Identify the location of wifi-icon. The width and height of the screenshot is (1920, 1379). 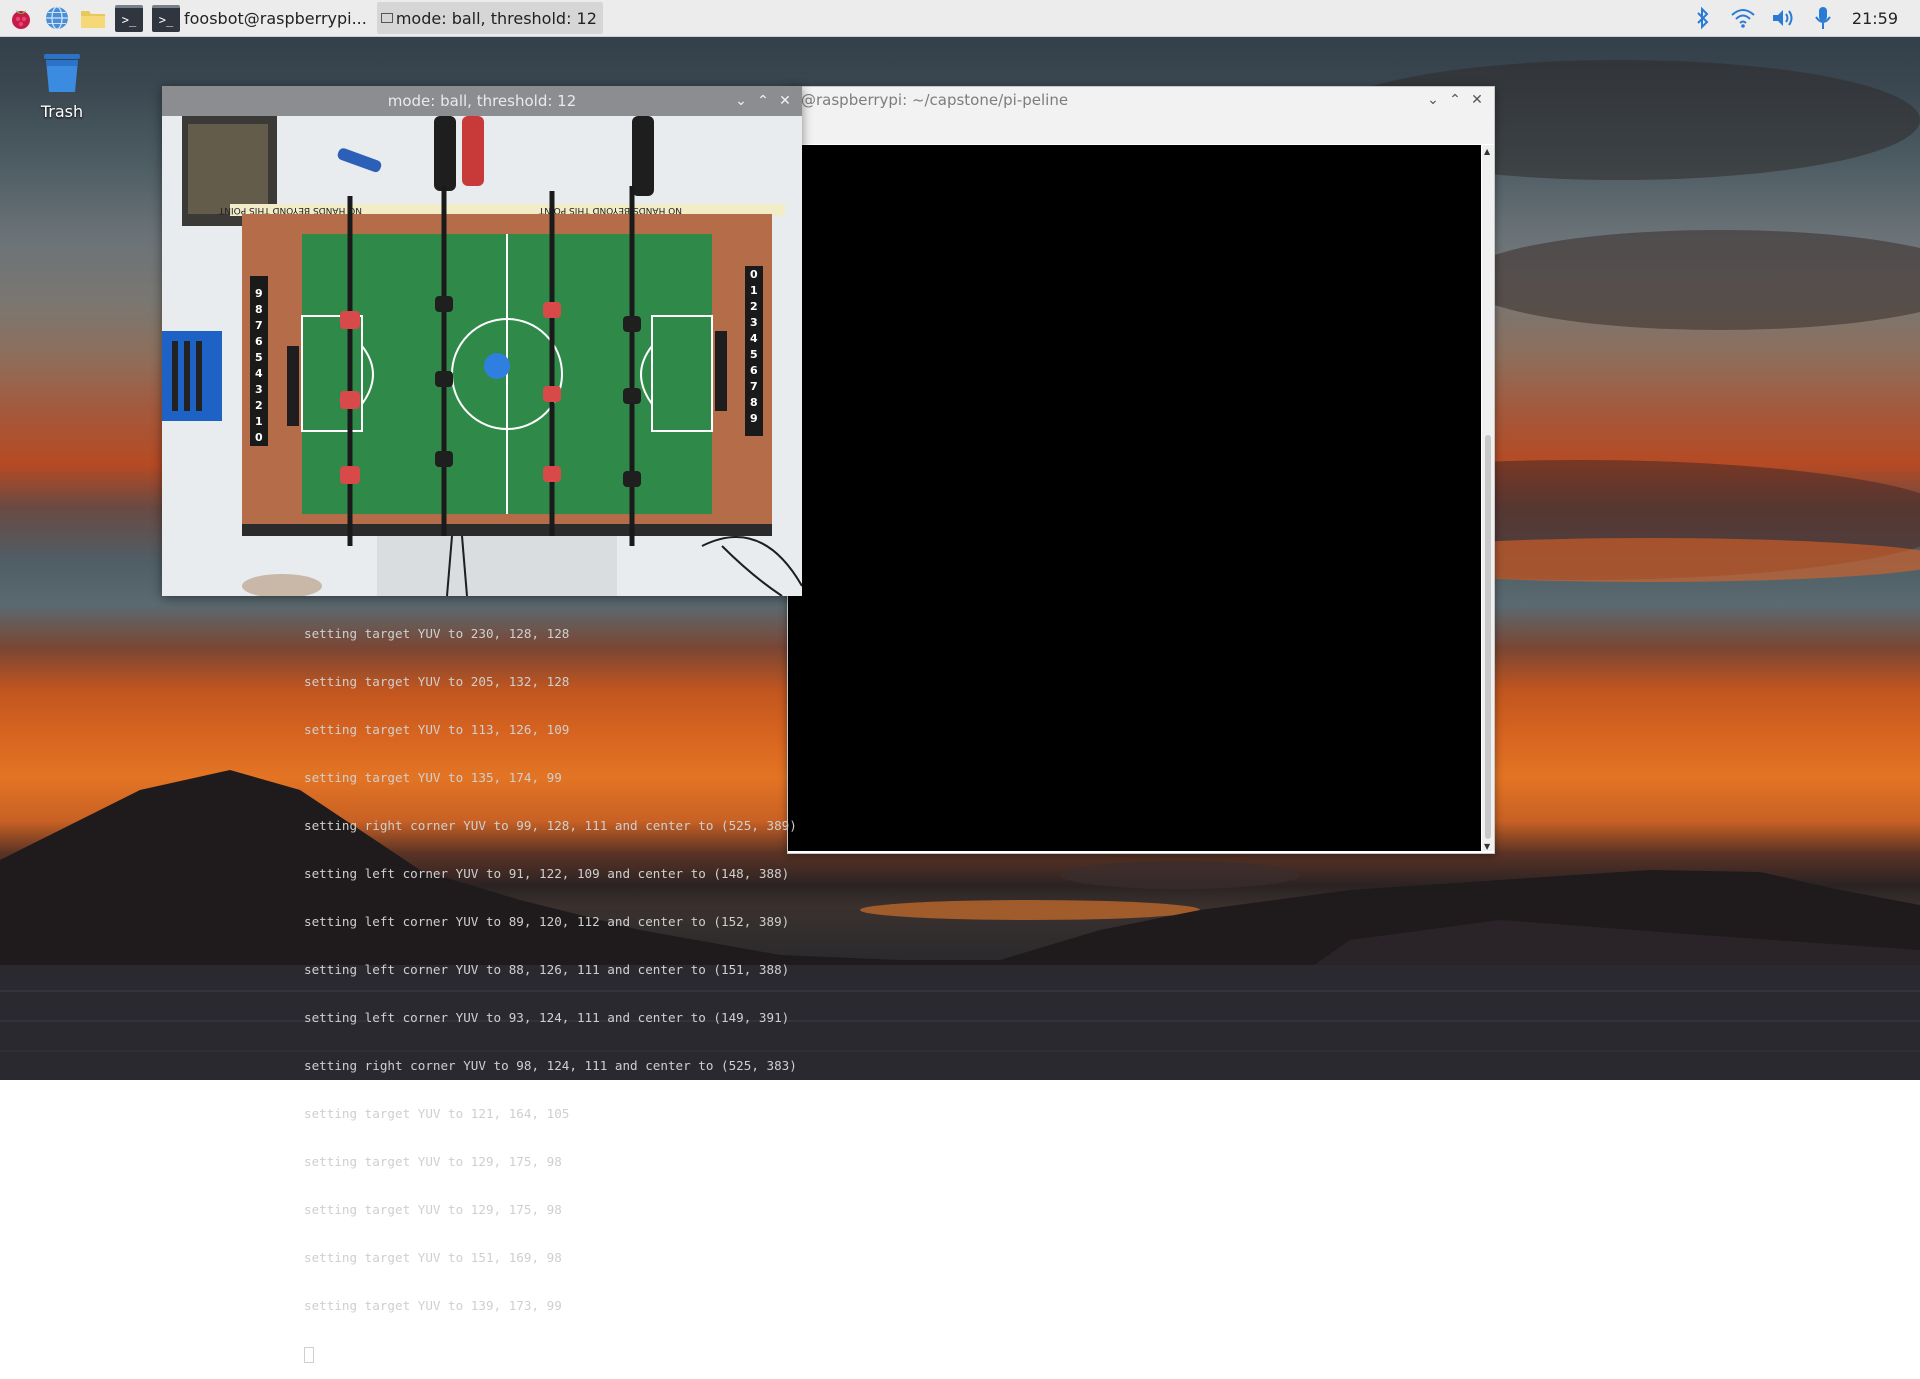
(1743, 18).